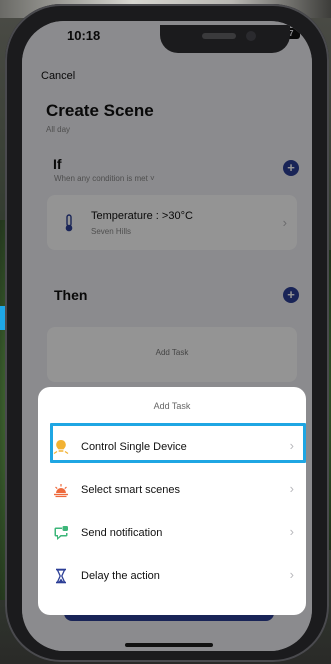  I want to click on home-indicator, so click(169, 645).